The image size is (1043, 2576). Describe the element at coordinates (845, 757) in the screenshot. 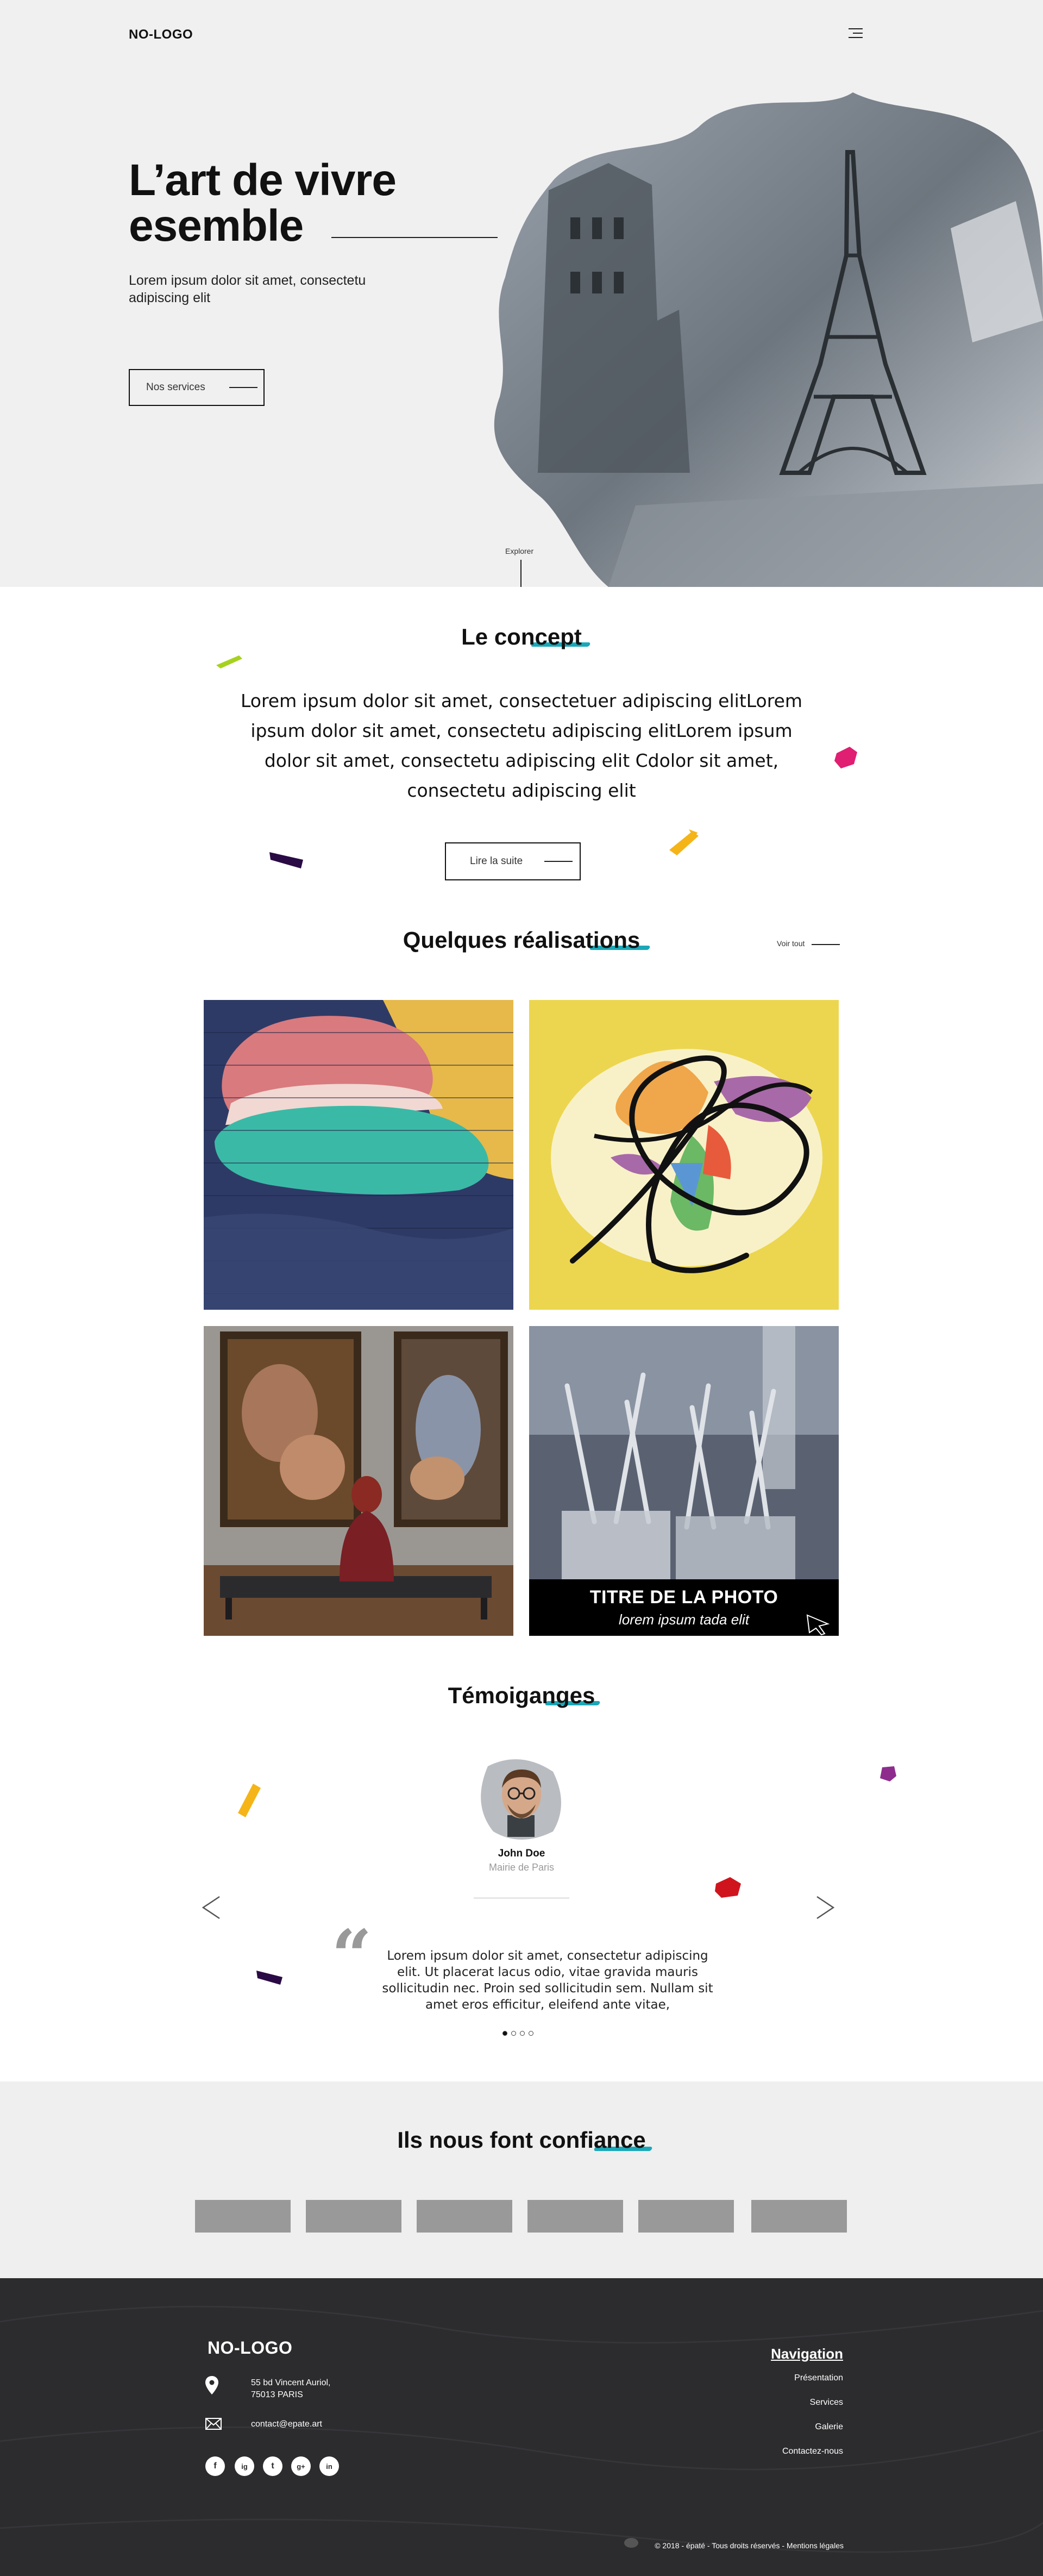

I see `pink-paint-splash` at that location.